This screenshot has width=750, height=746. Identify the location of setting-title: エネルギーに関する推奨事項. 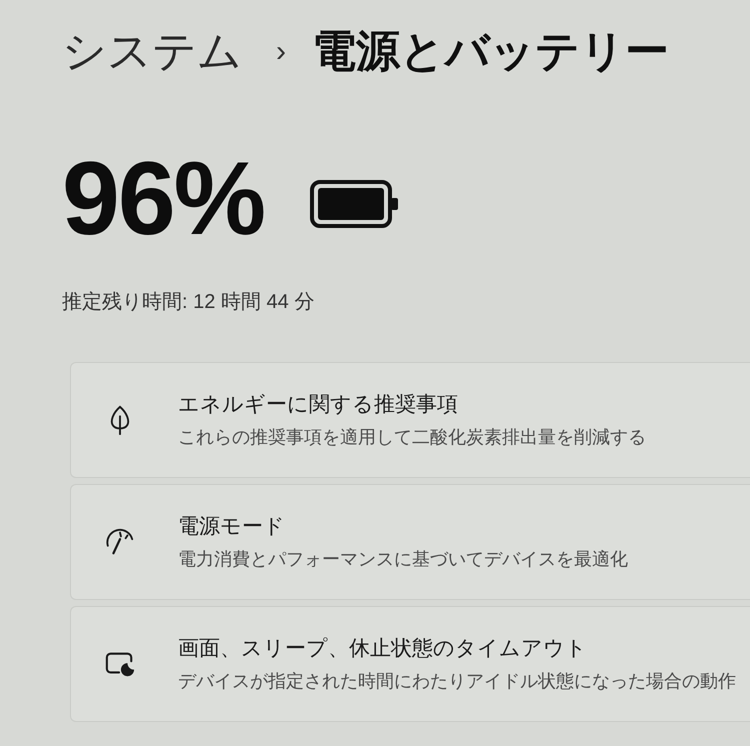
(318, 405).